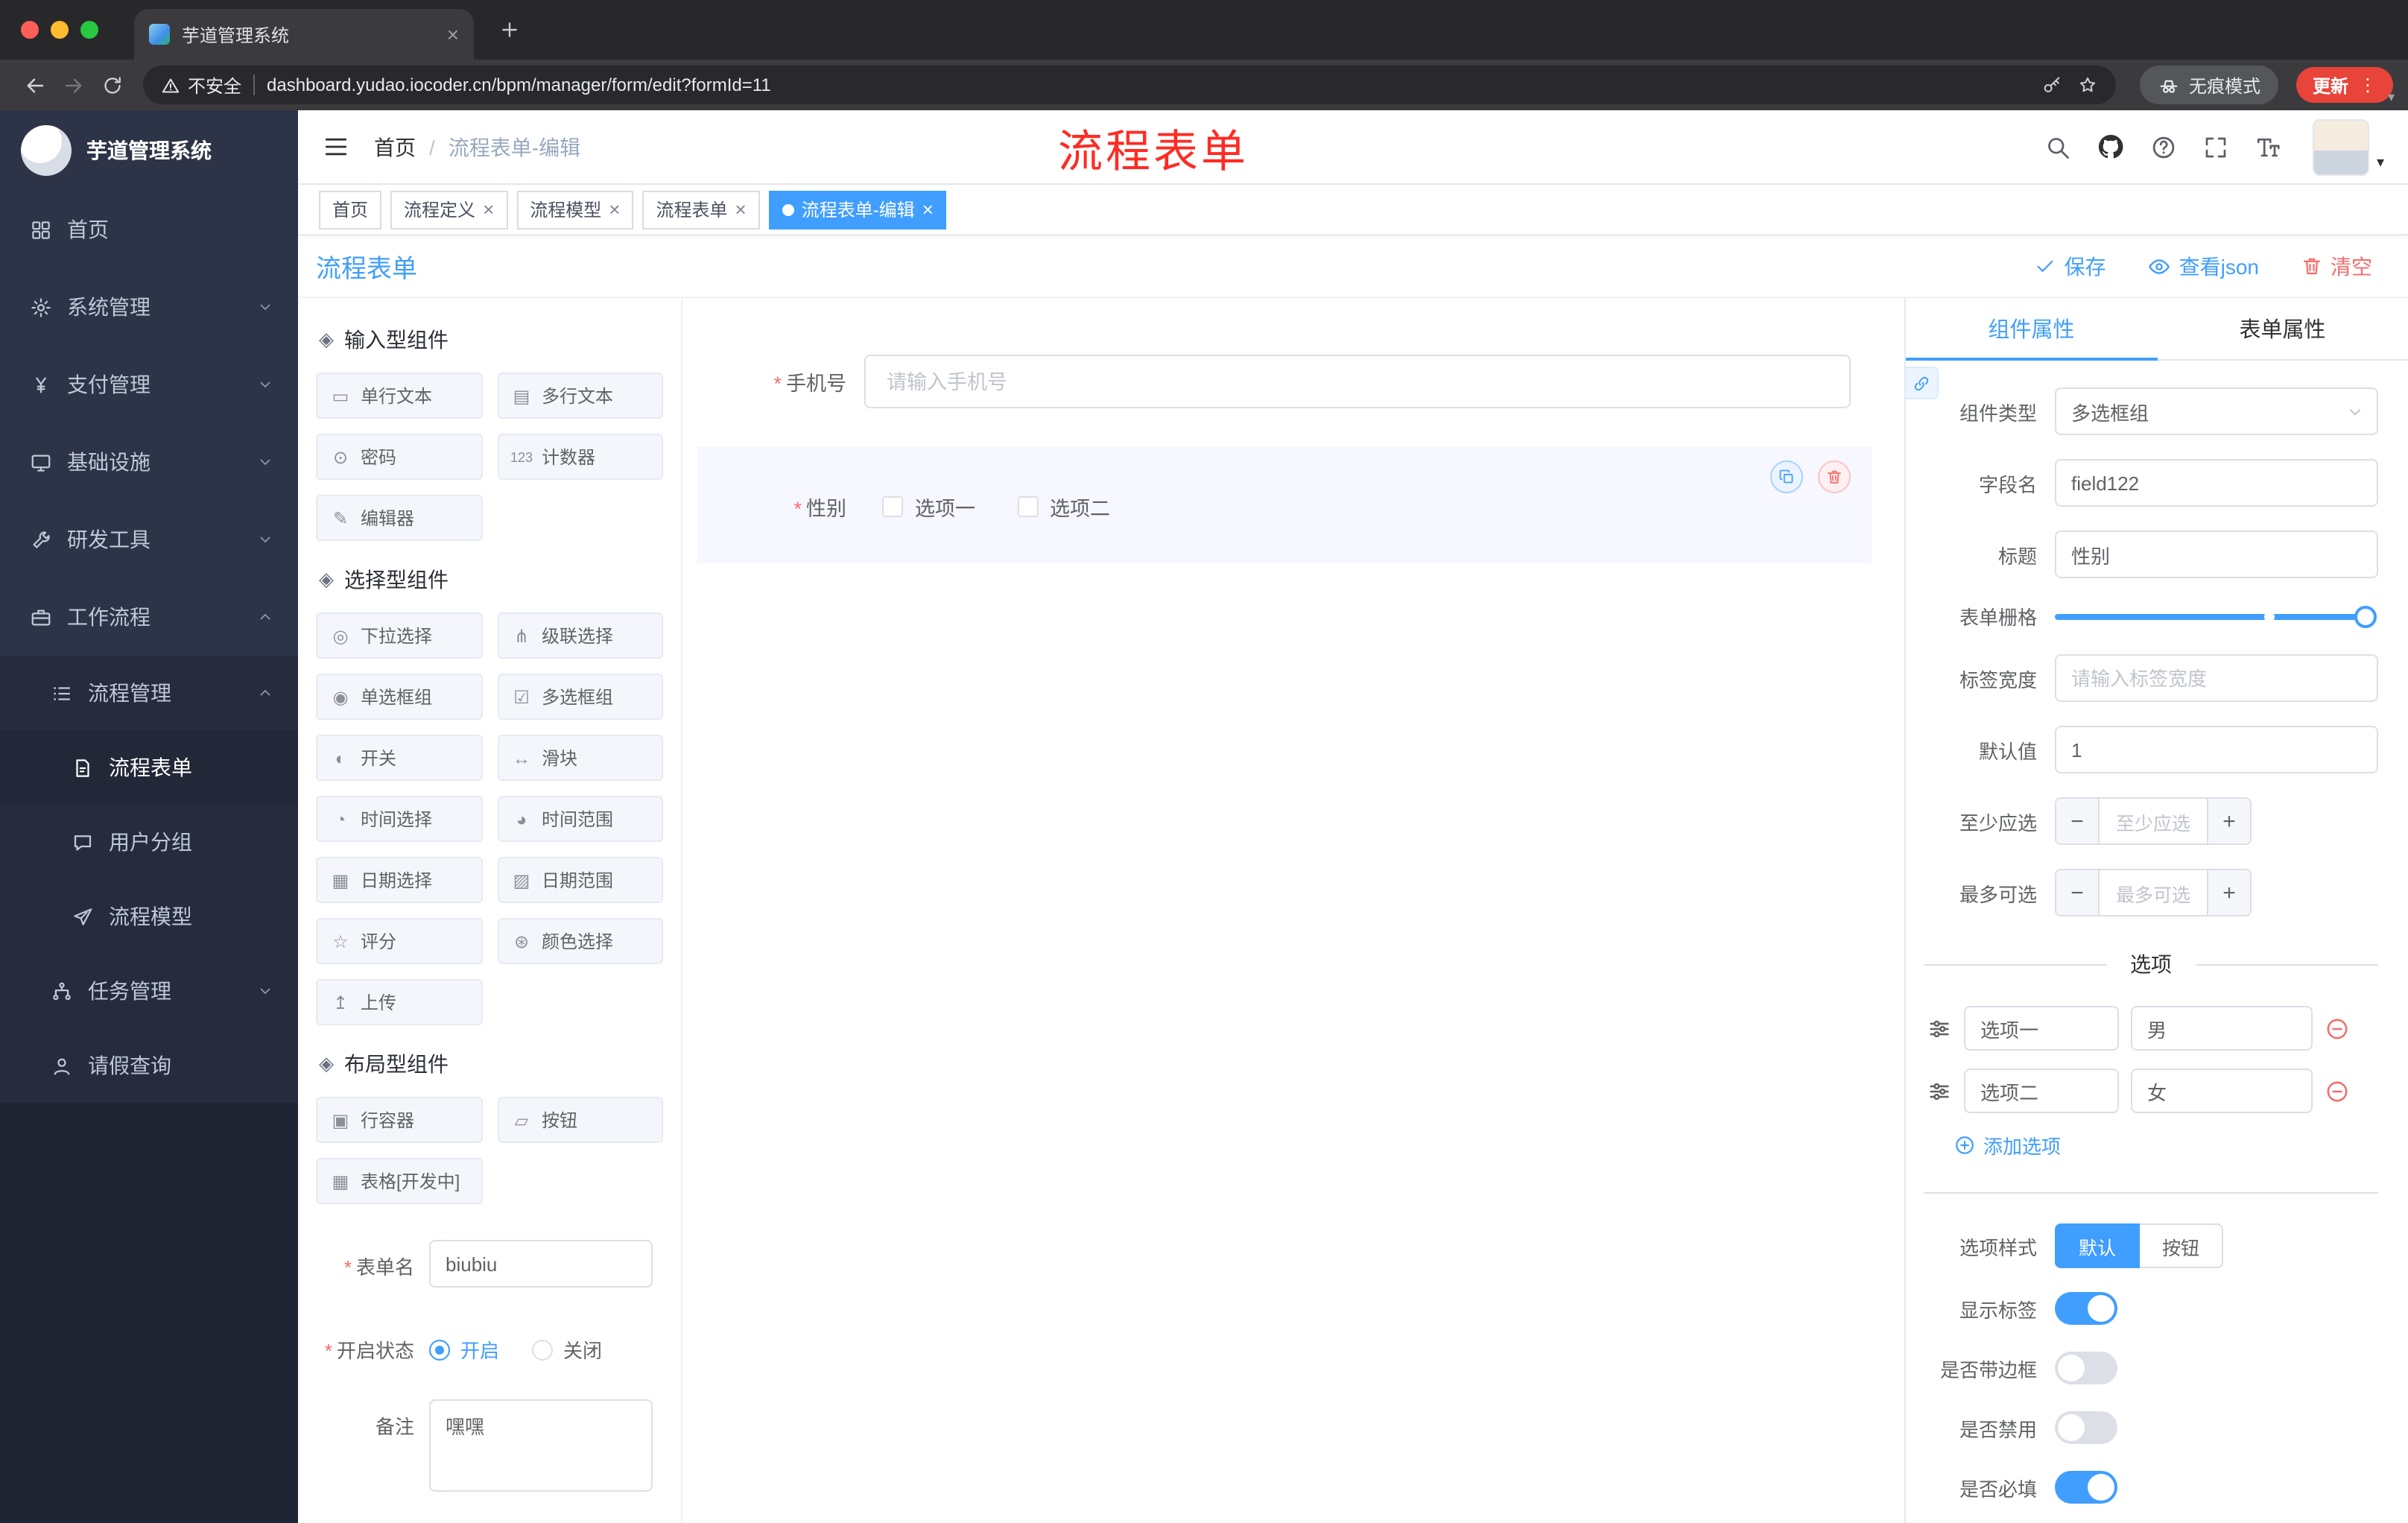 The width and height of the screenshot is (2408, 1523). What do you see at coordinates (2216, 678) in the screenshot?
I see `label-width-input` at bounding box center [2216, 678].